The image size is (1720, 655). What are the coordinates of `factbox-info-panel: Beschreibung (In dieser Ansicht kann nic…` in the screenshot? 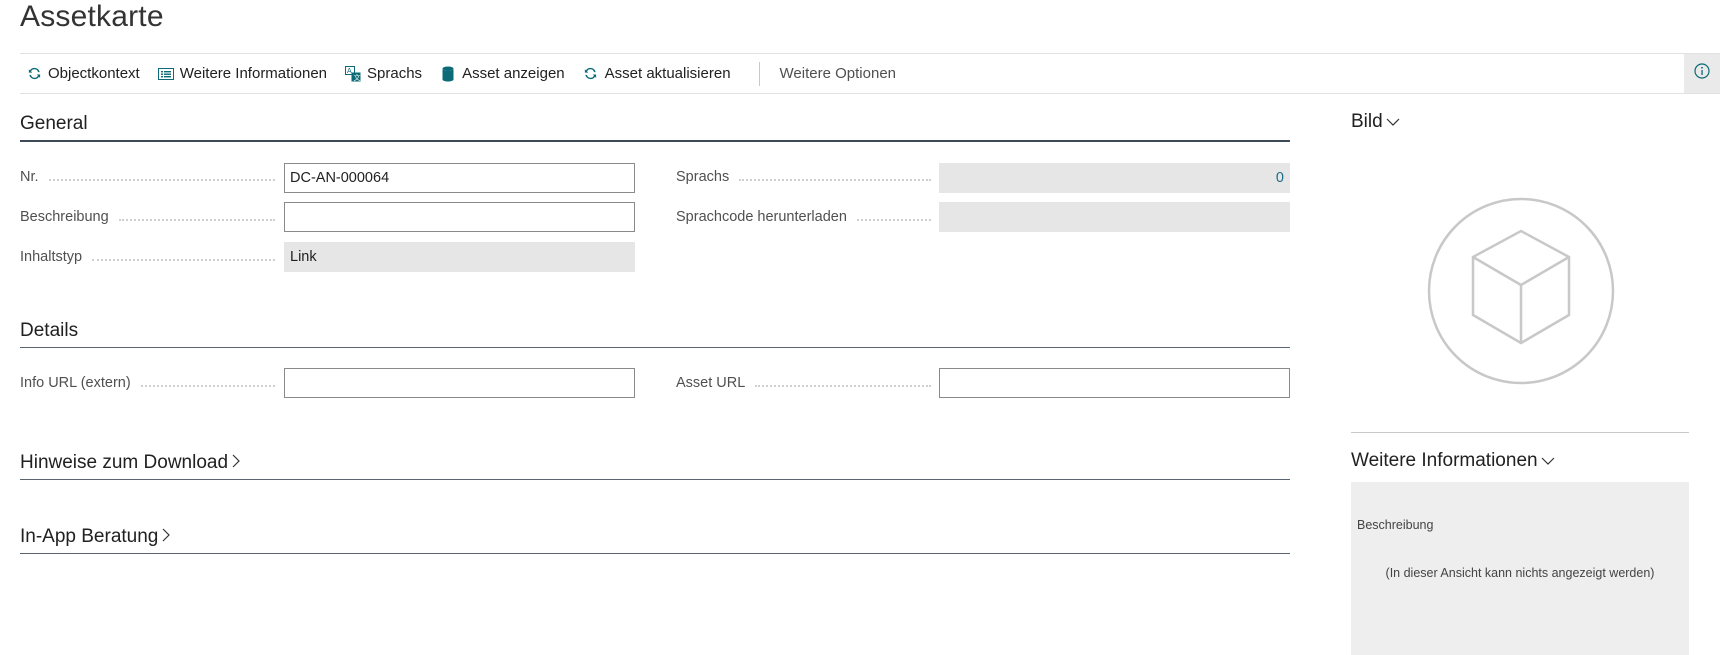 It's located at (1520, 568).